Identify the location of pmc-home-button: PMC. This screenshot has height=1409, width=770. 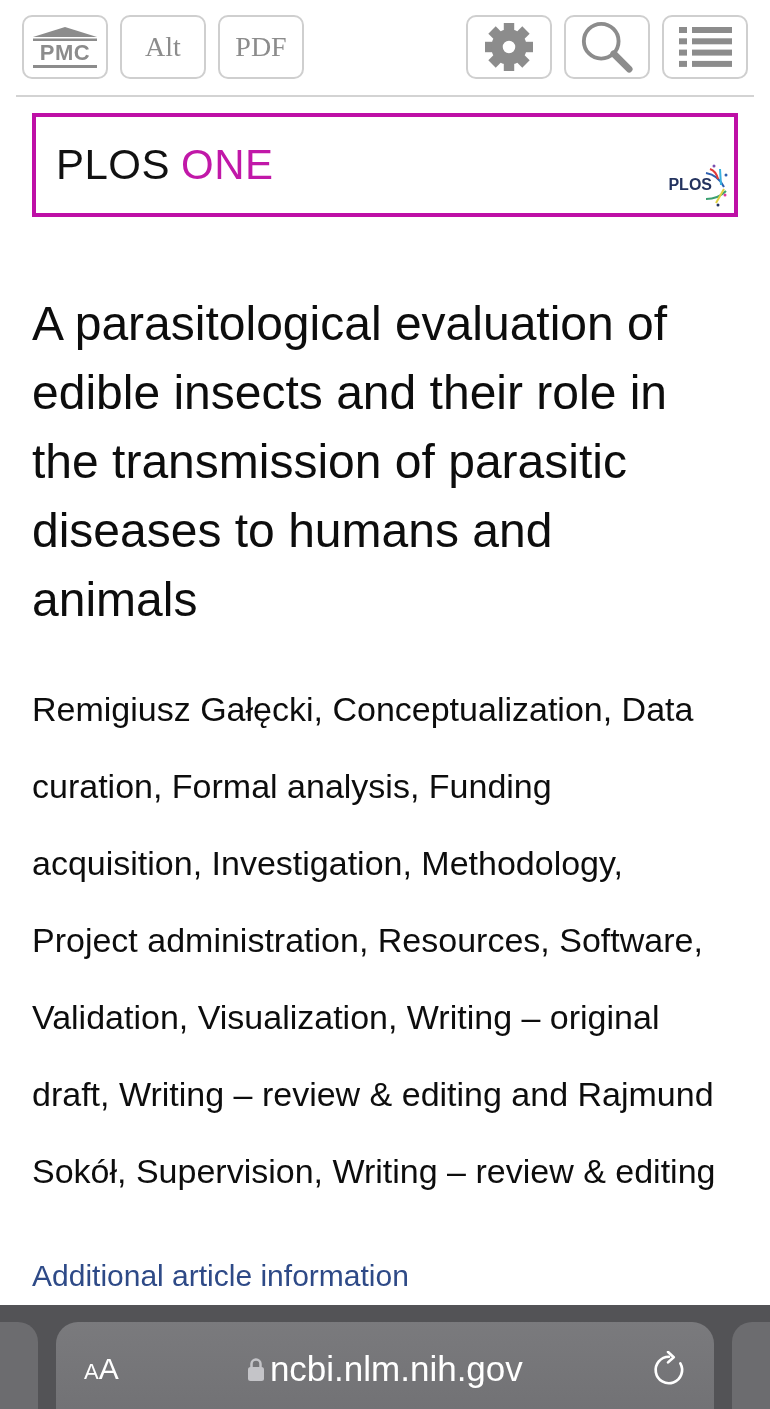
(65, 47).